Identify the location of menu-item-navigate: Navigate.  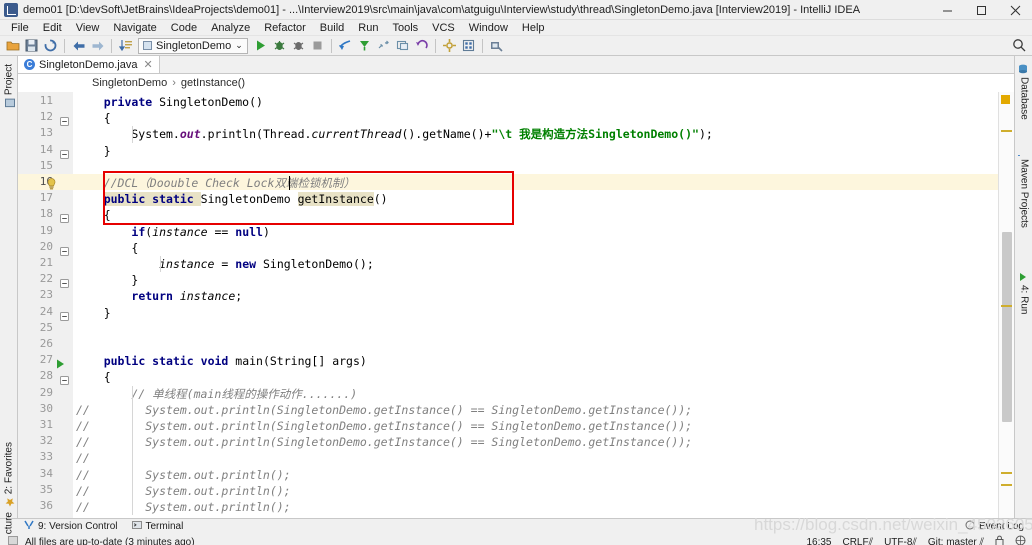
(134, 28).